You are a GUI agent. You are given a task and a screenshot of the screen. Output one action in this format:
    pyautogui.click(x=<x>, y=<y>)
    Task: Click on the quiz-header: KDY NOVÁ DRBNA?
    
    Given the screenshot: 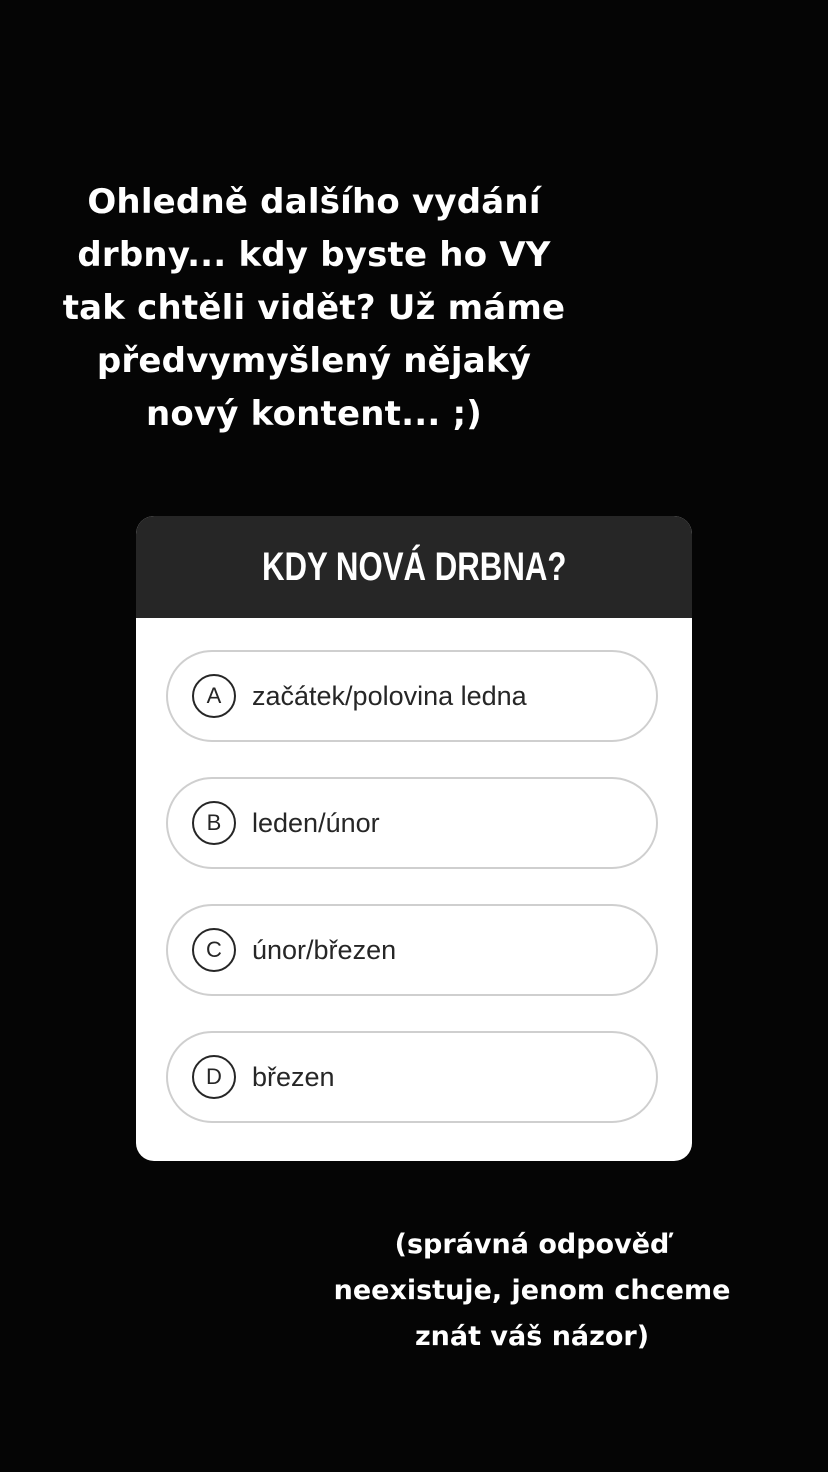 What is the action you would take?
    pyautogui.click(x=414, y=567)
    